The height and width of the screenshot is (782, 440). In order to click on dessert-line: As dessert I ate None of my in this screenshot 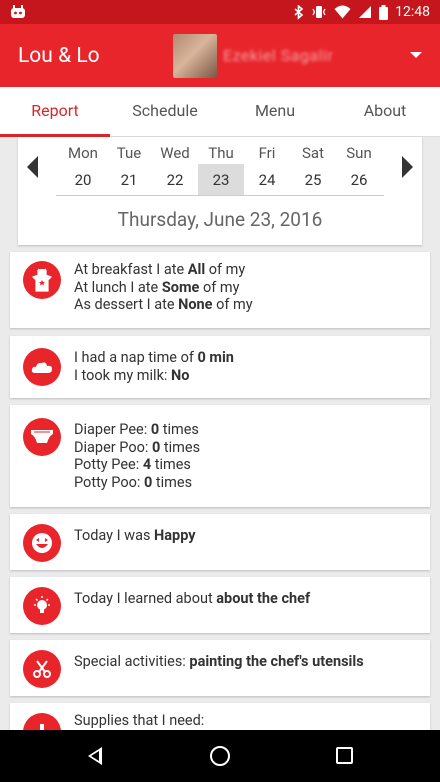, I will do `click(163, 305)`.